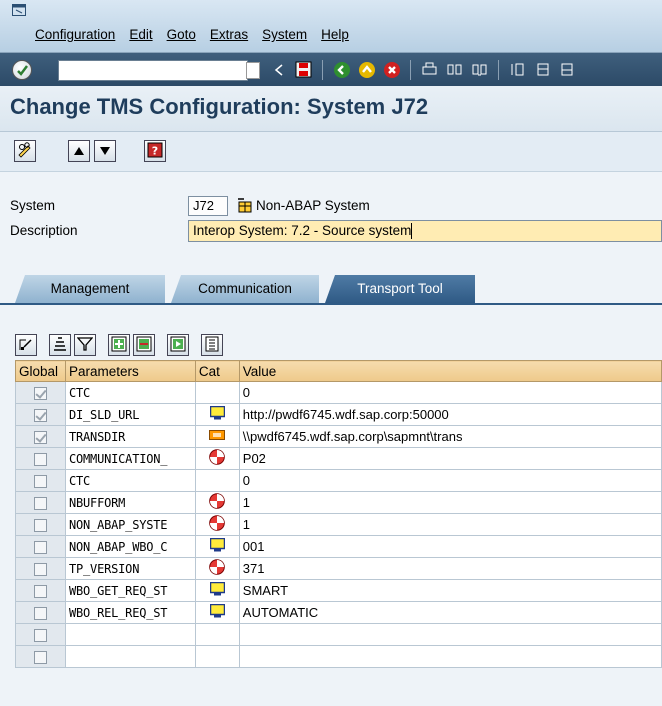 The width and height of the screenshot is (662, 706). Describe the element at coordinates (130, 546) in the screenshot. I see `parameter-cell: NON_ABAP_WBO_C` at that location.